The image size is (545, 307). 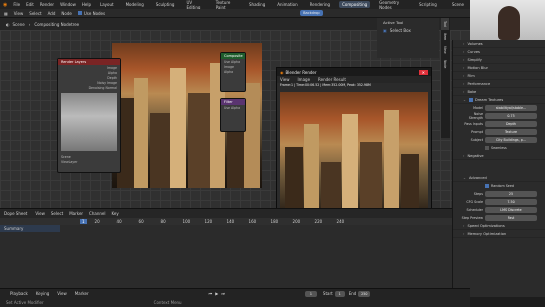 What do you see at coordinates (62, 293) in the screenshot?
I see `timeline-view-menu: View` at bounding box center [62, 293].